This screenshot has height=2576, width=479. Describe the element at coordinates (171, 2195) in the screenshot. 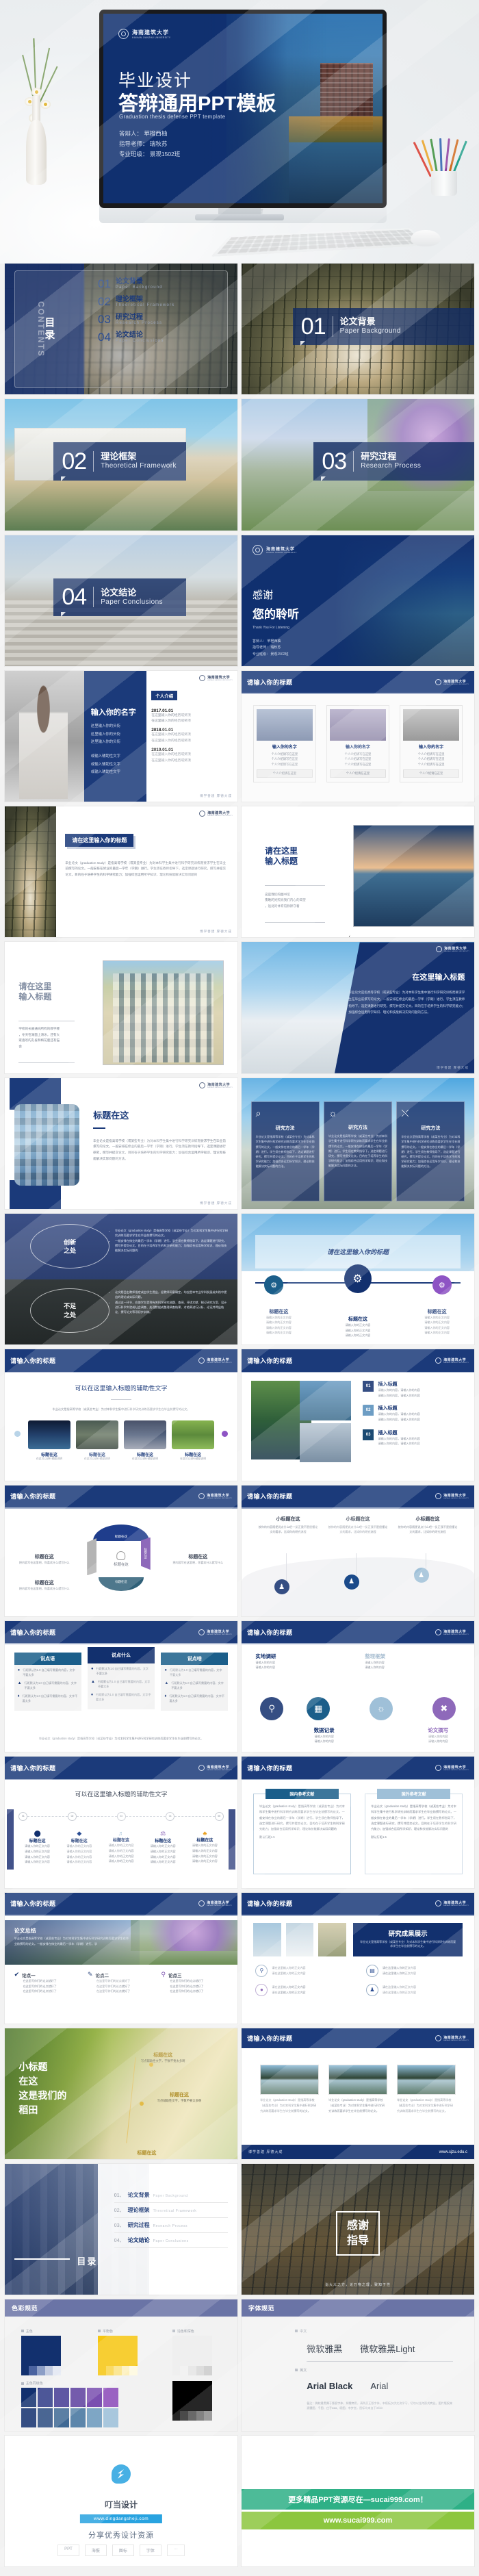

I see `contents2-item: 01、 论文背景 Paper Background` at that location.